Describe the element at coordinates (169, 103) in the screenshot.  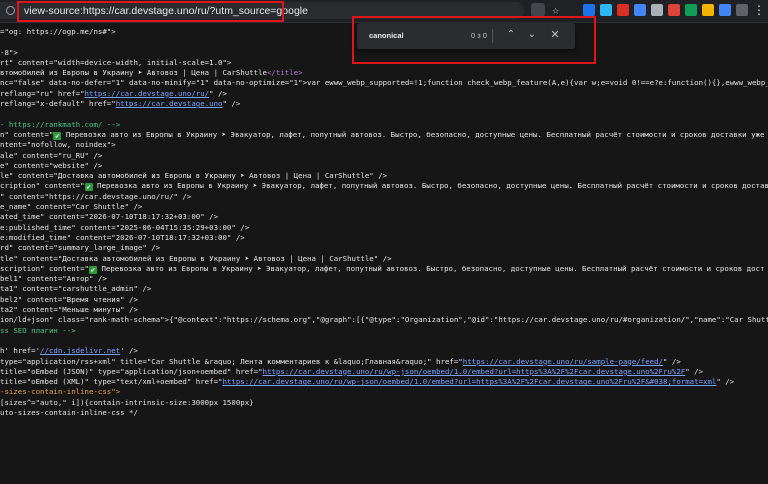
I see `source-link: https://car.devstage.uno` at that location.